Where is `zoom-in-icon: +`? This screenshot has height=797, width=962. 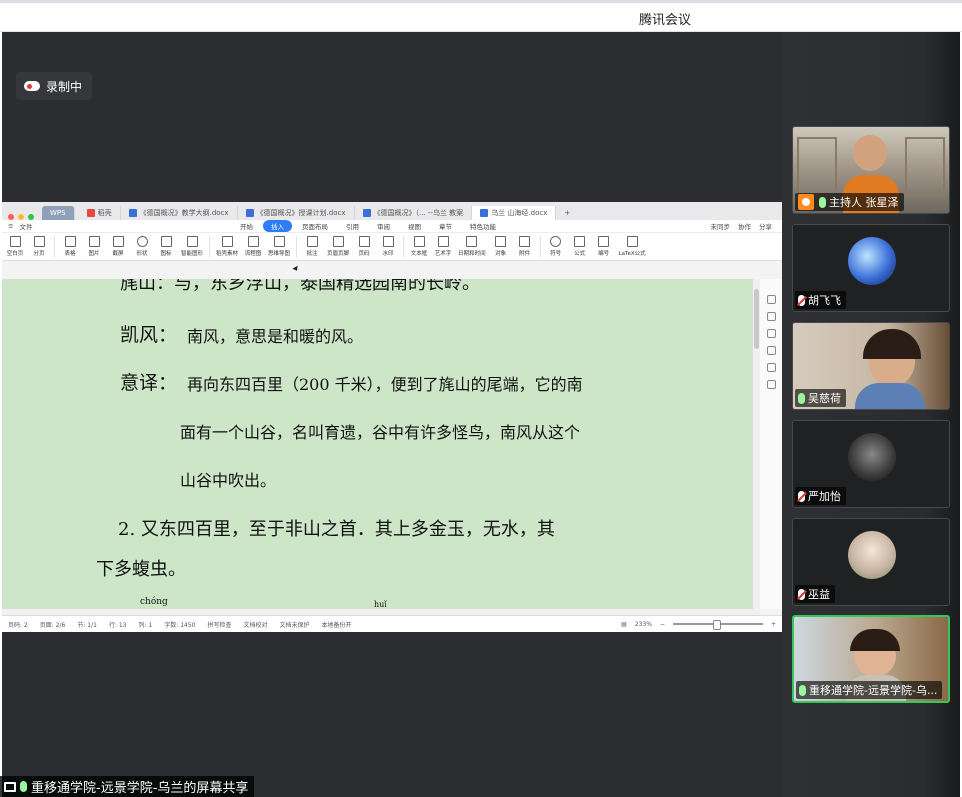 zoom-in-icon: + is located at coordinates (773, 624).